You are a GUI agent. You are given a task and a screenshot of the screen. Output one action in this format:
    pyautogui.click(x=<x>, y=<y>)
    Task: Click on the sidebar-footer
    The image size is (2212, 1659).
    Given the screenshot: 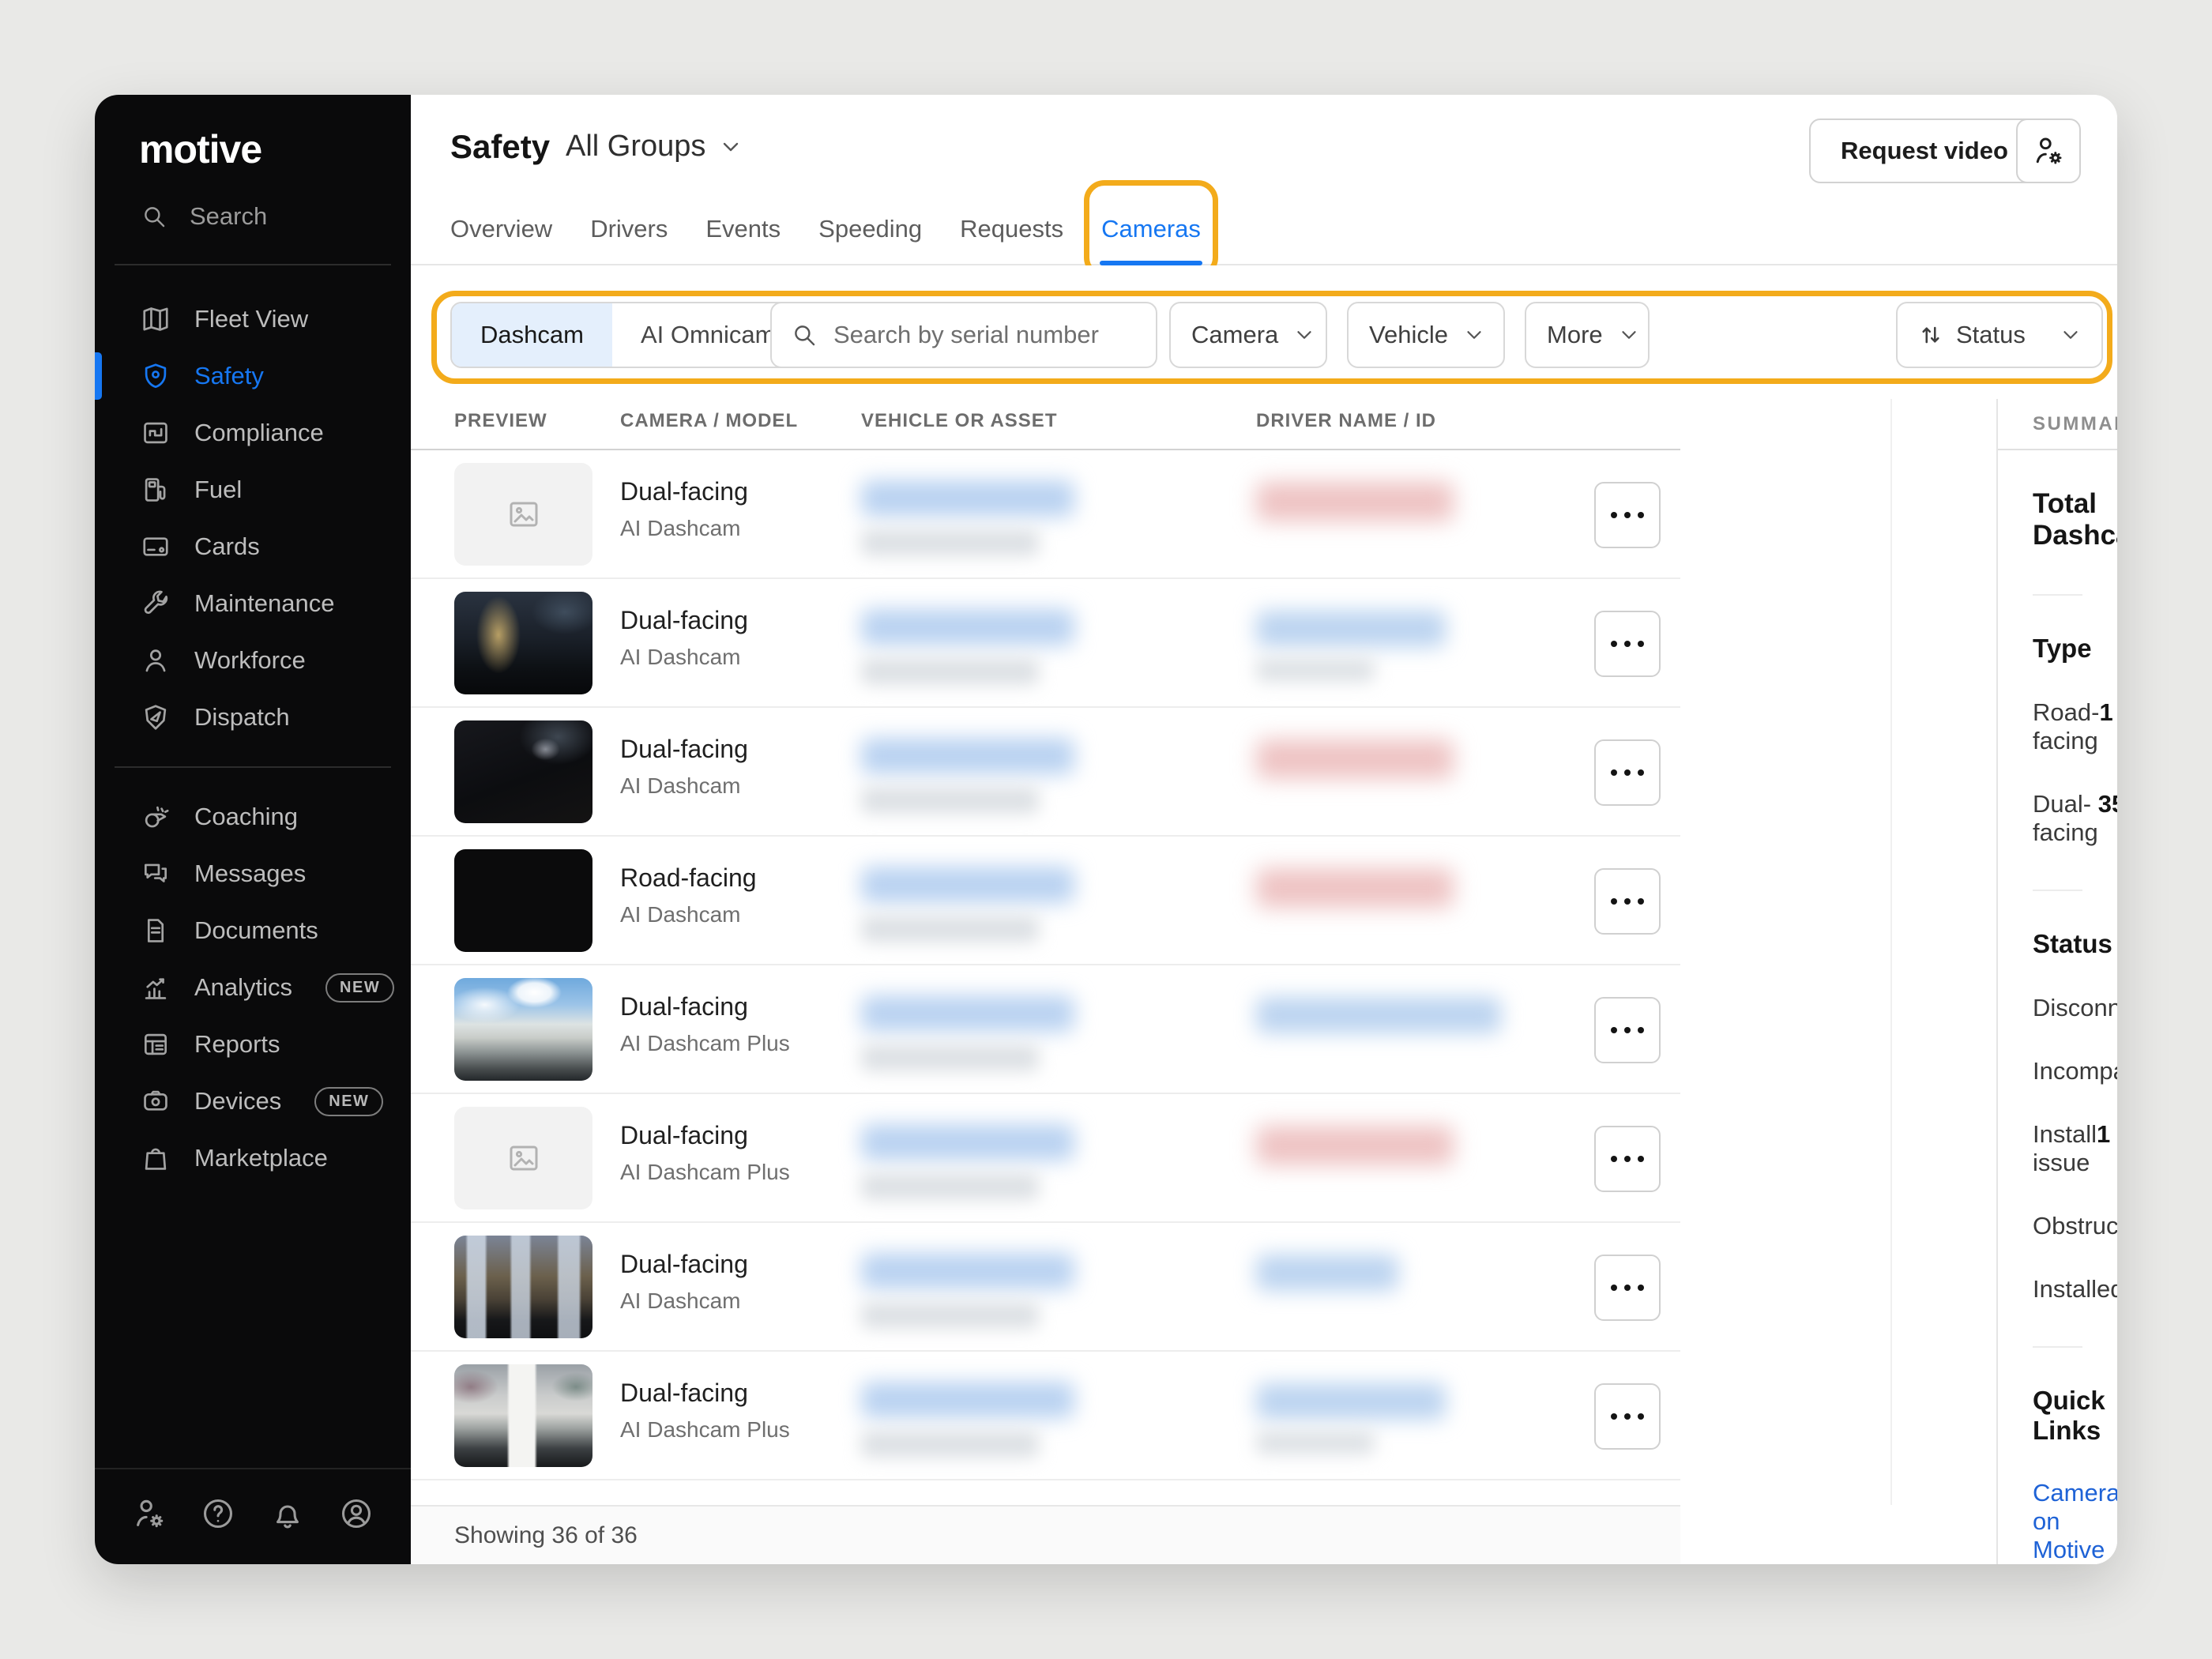 What is the action you would take?
    pyautogui.click(x=253, y=1514)
    